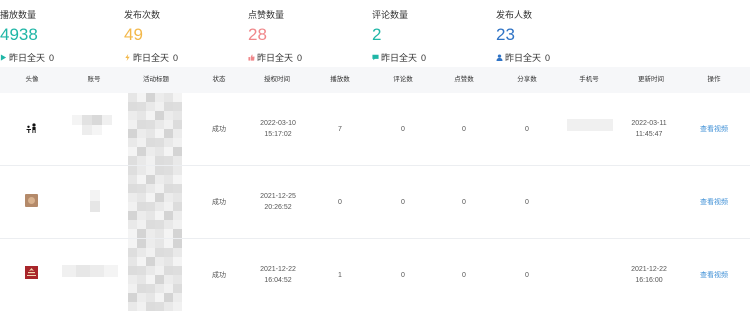 This screenshot has height=311, width=750. Describe the element at coordinates (499, 57) in the screenshot. I see `user-icon` at that location.